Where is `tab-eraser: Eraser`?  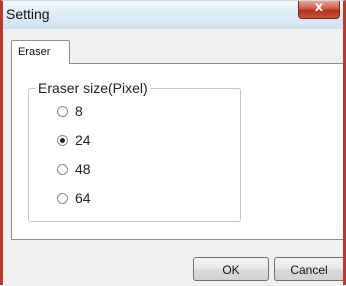 tab-eraser: Eraser is located at coordinates (40, 52).